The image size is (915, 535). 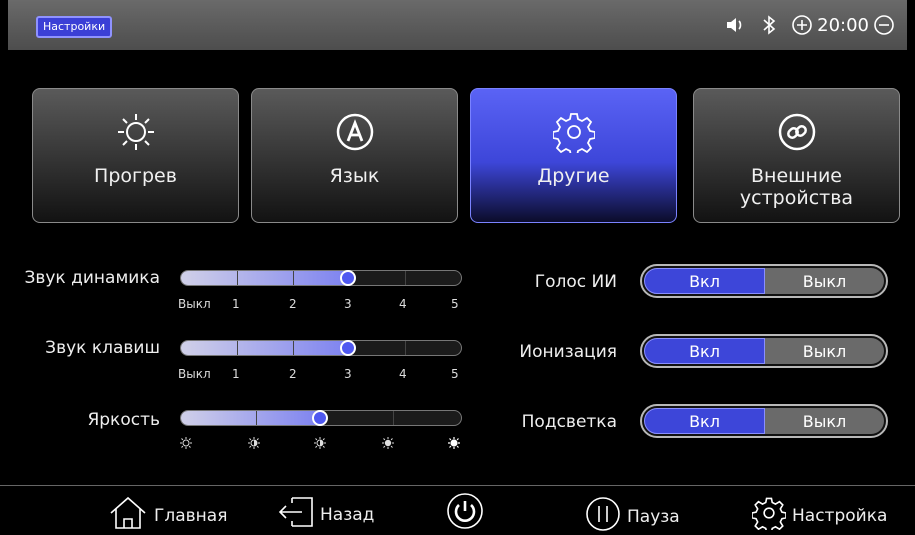 I want to click on sun-icon, so click(x=136, y=132).